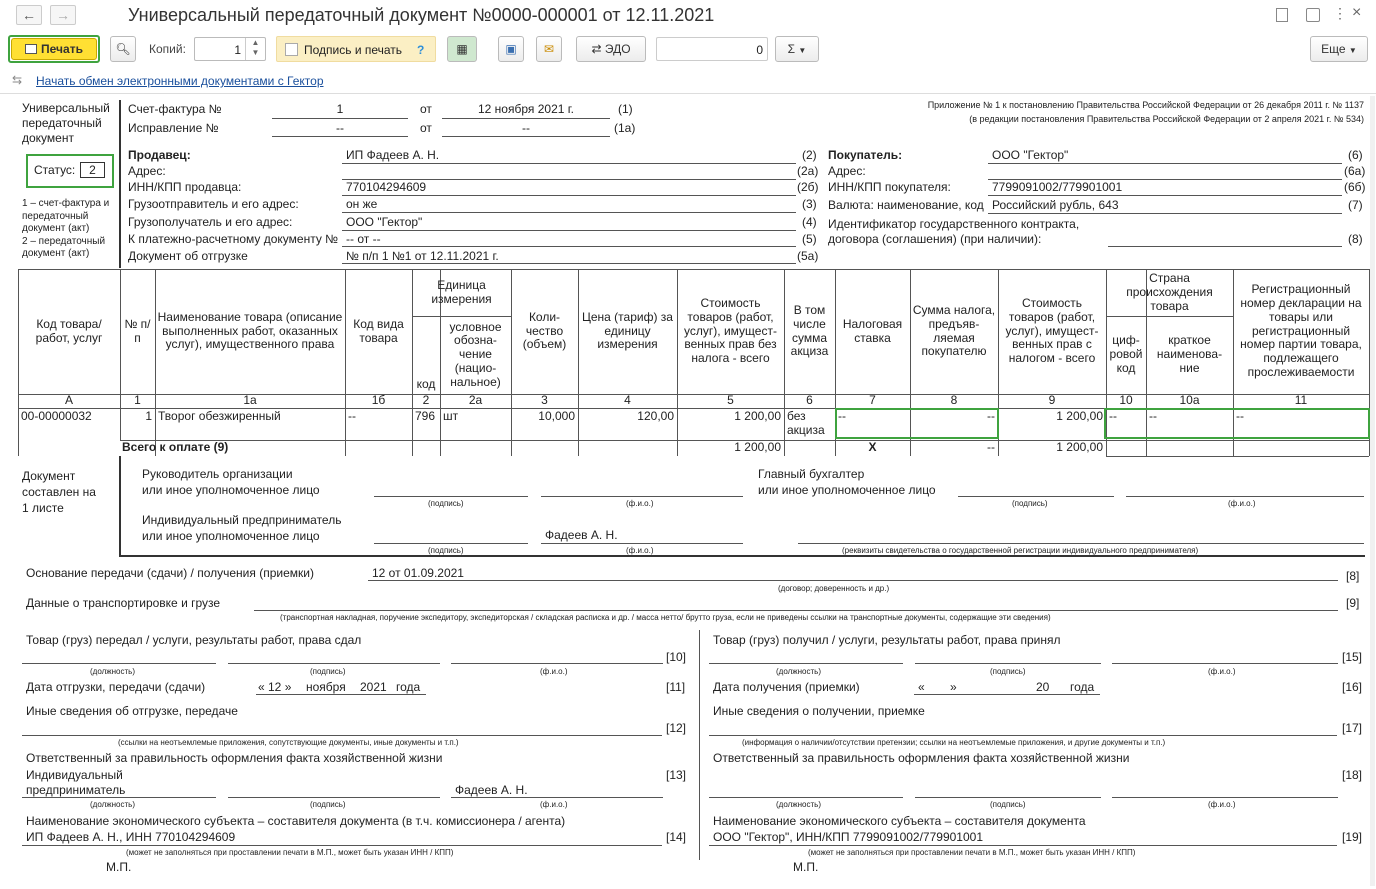  I want to click on save-button: ▣, so click(511, 49).